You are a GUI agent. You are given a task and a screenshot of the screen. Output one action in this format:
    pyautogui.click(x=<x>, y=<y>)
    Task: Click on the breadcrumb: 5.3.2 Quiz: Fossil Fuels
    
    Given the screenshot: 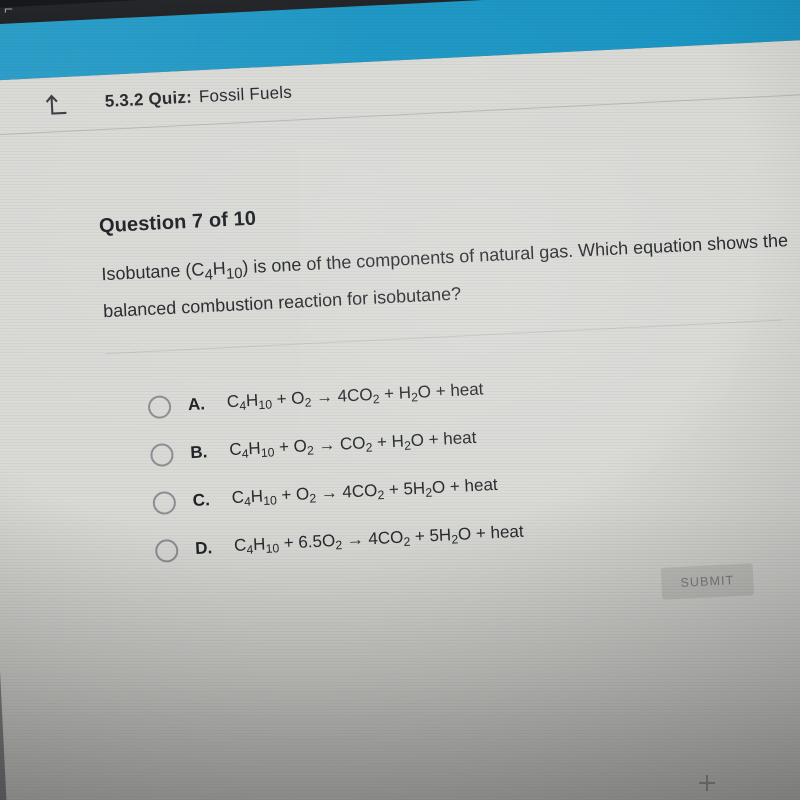 What is the action you would take?
    pyautogui.click(x=198, y=97)
    